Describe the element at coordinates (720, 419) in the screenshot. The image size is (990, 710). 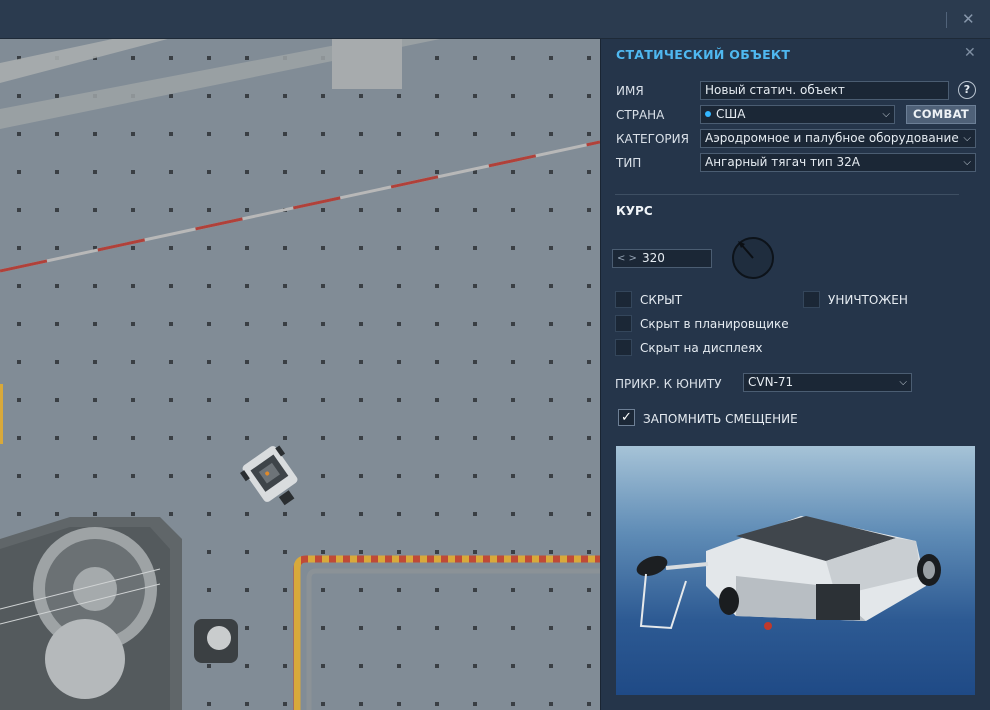
I see `remember-offset-label: ЗАПОМНИТЬ СМЕЩЕНИЕ` at that location.